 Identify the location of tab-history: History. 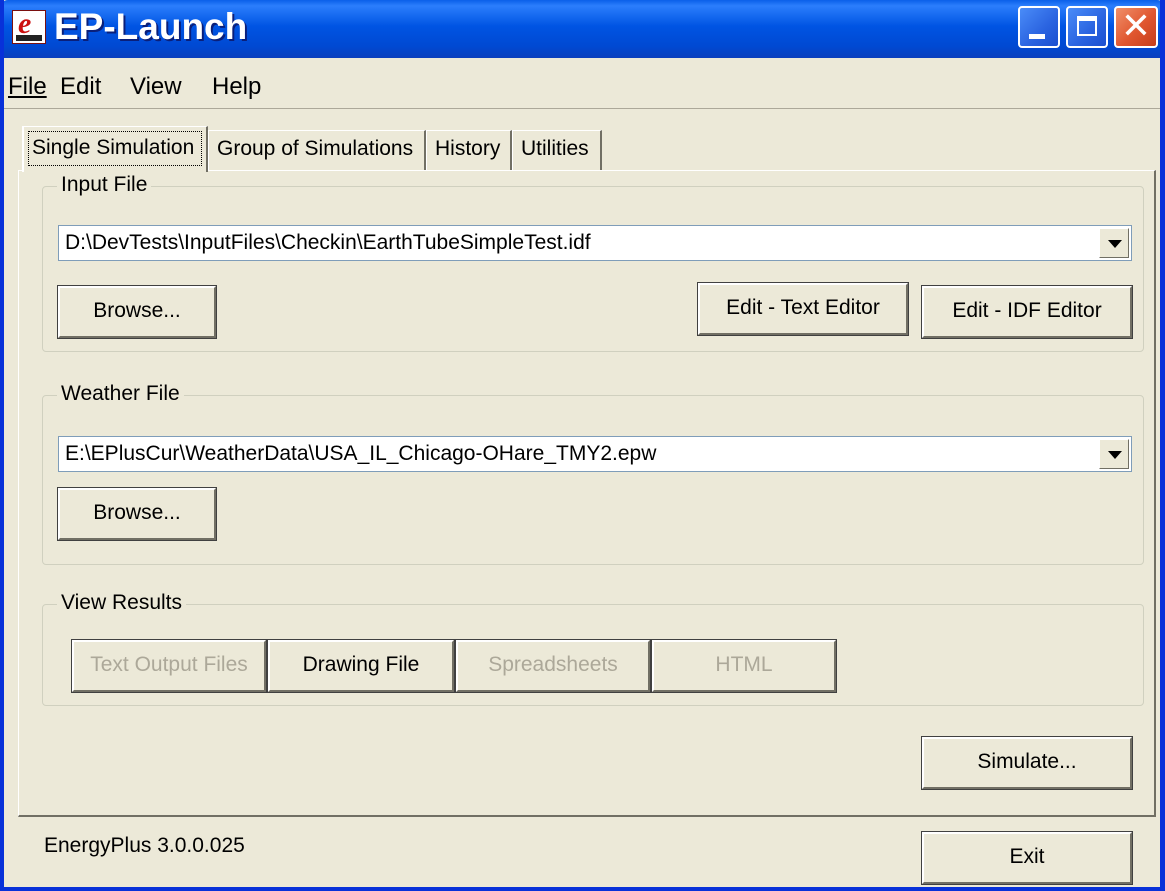
(469, 150).